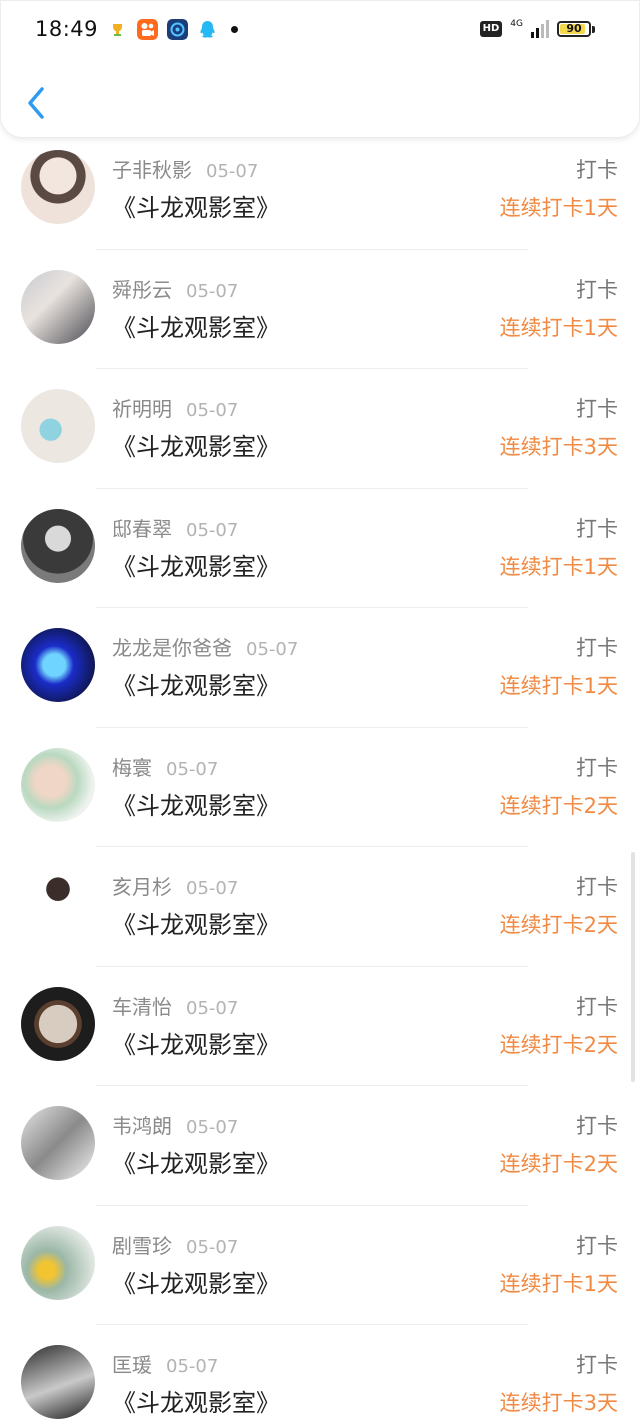 The image size is (640, 1422). What do you see at coordinates (320, 30) in the screenshot?
I see `status-bar: 18:49 HD 4G 90` at bounding box center [320, 30].